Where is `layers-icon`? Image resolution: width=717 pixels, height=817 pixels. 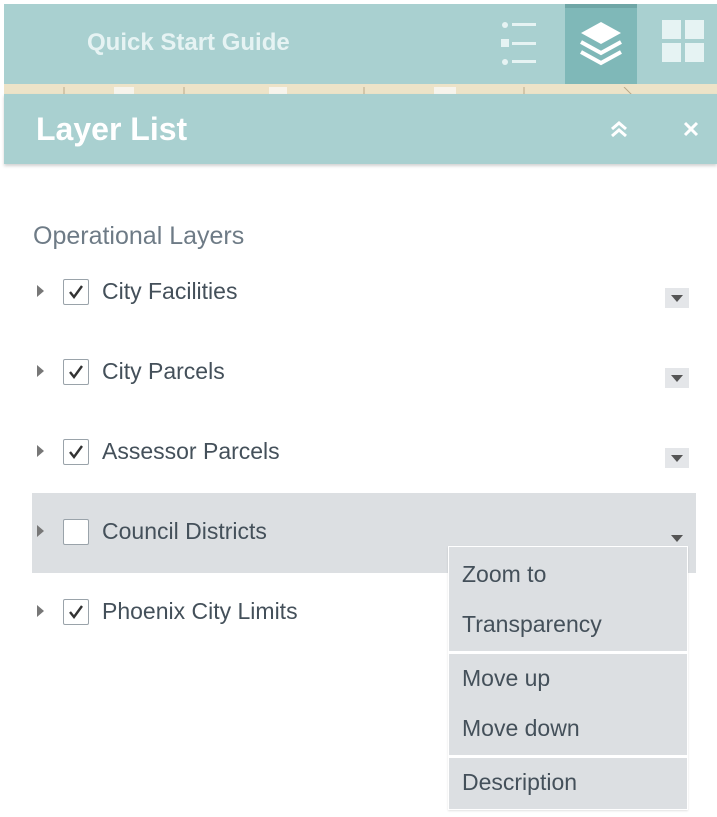
layers-icon is located at coordinates (601, 44).